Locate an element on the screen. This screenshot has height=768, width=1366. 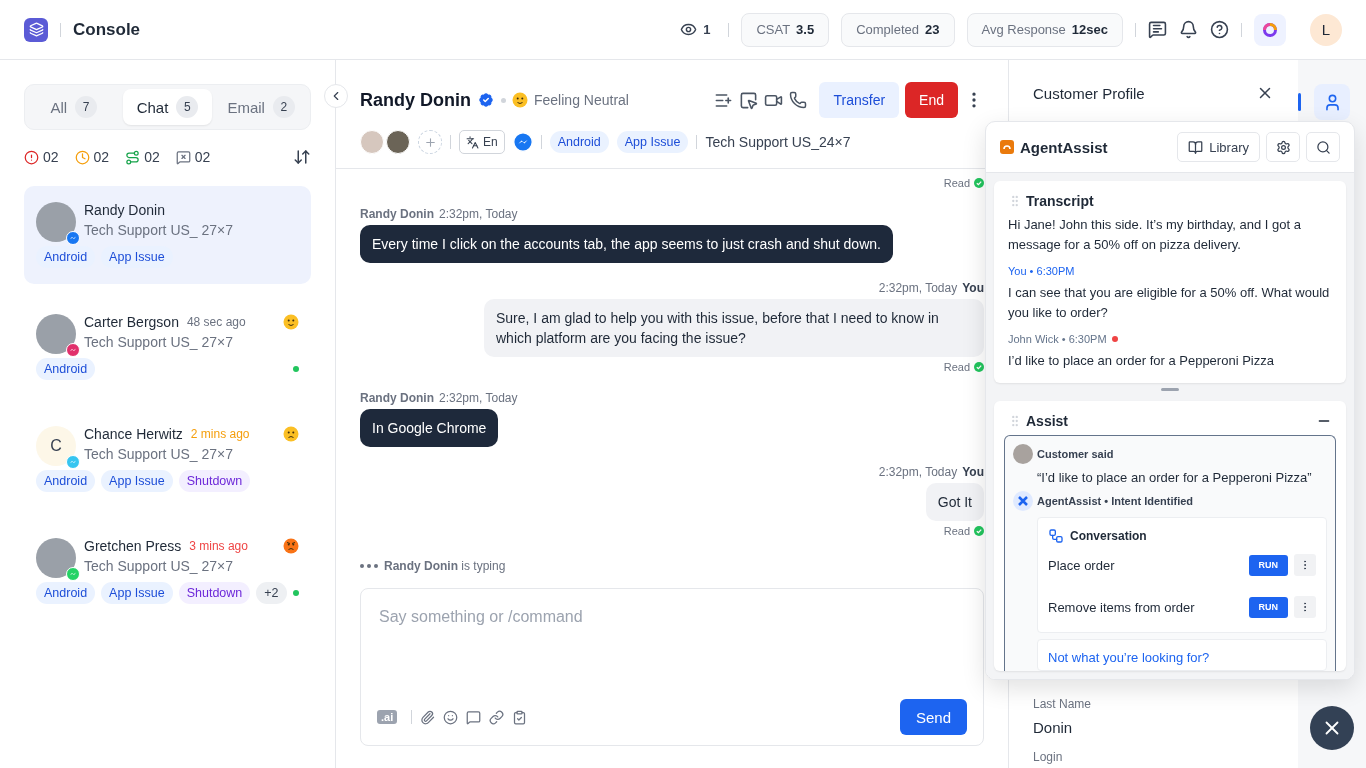
library-button: Library is located at coordinates (1218, 147).